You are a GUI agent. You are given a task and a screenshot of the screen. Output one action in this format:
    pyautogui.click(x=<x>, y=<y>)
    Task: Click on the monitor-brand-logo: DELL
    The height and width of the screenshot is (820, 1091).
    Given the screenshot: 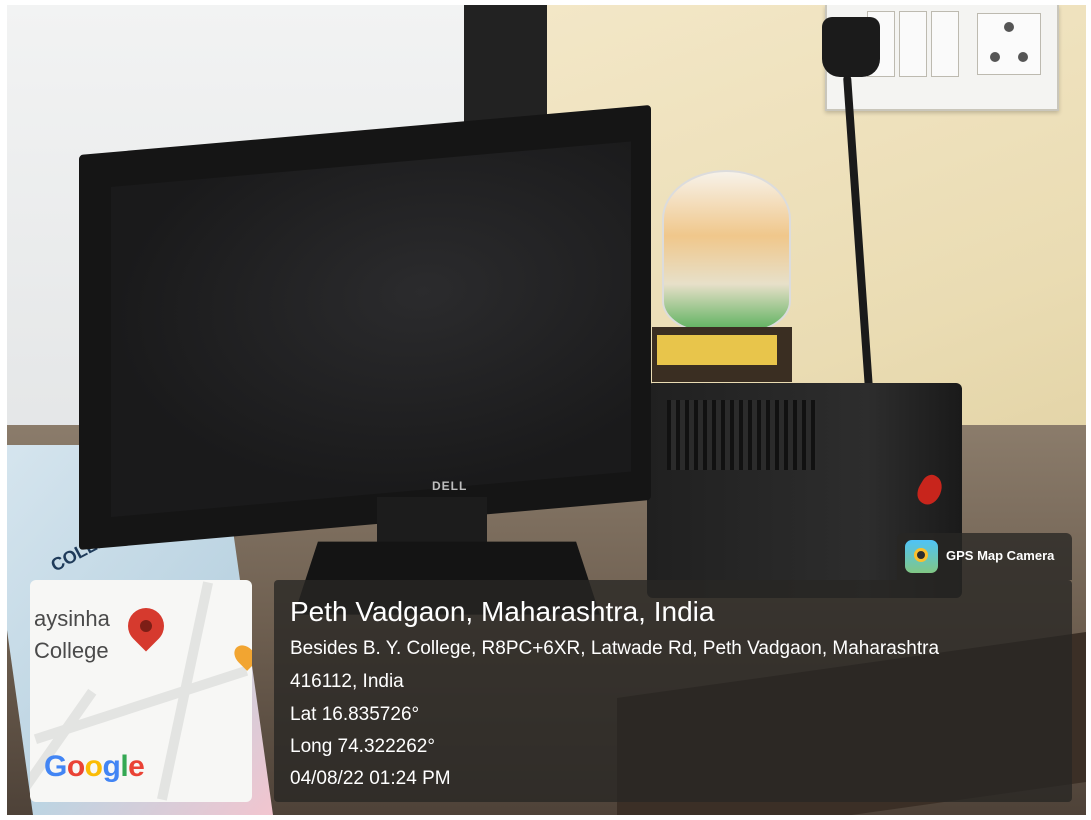 What is the action you would take?
    pyautogui.click(x=450, y=486)
    